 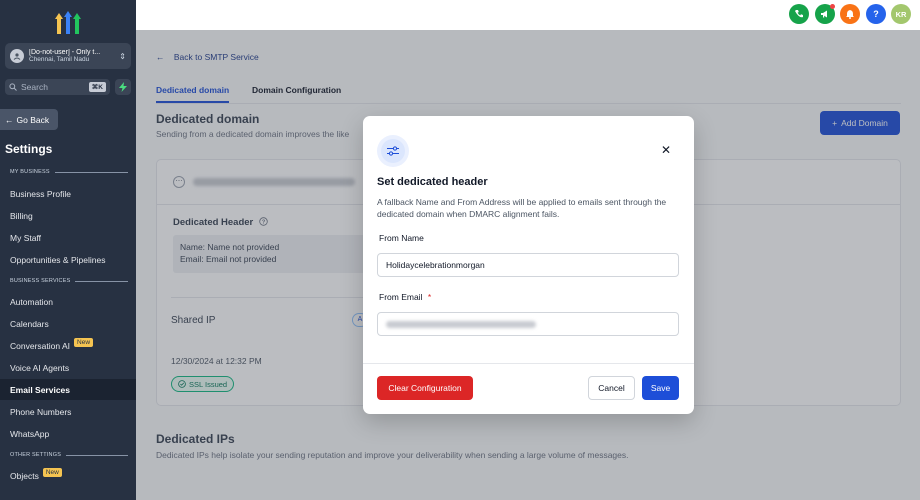 I want to click on modal-title: Set dedicated header, so click(x=432, y=182).